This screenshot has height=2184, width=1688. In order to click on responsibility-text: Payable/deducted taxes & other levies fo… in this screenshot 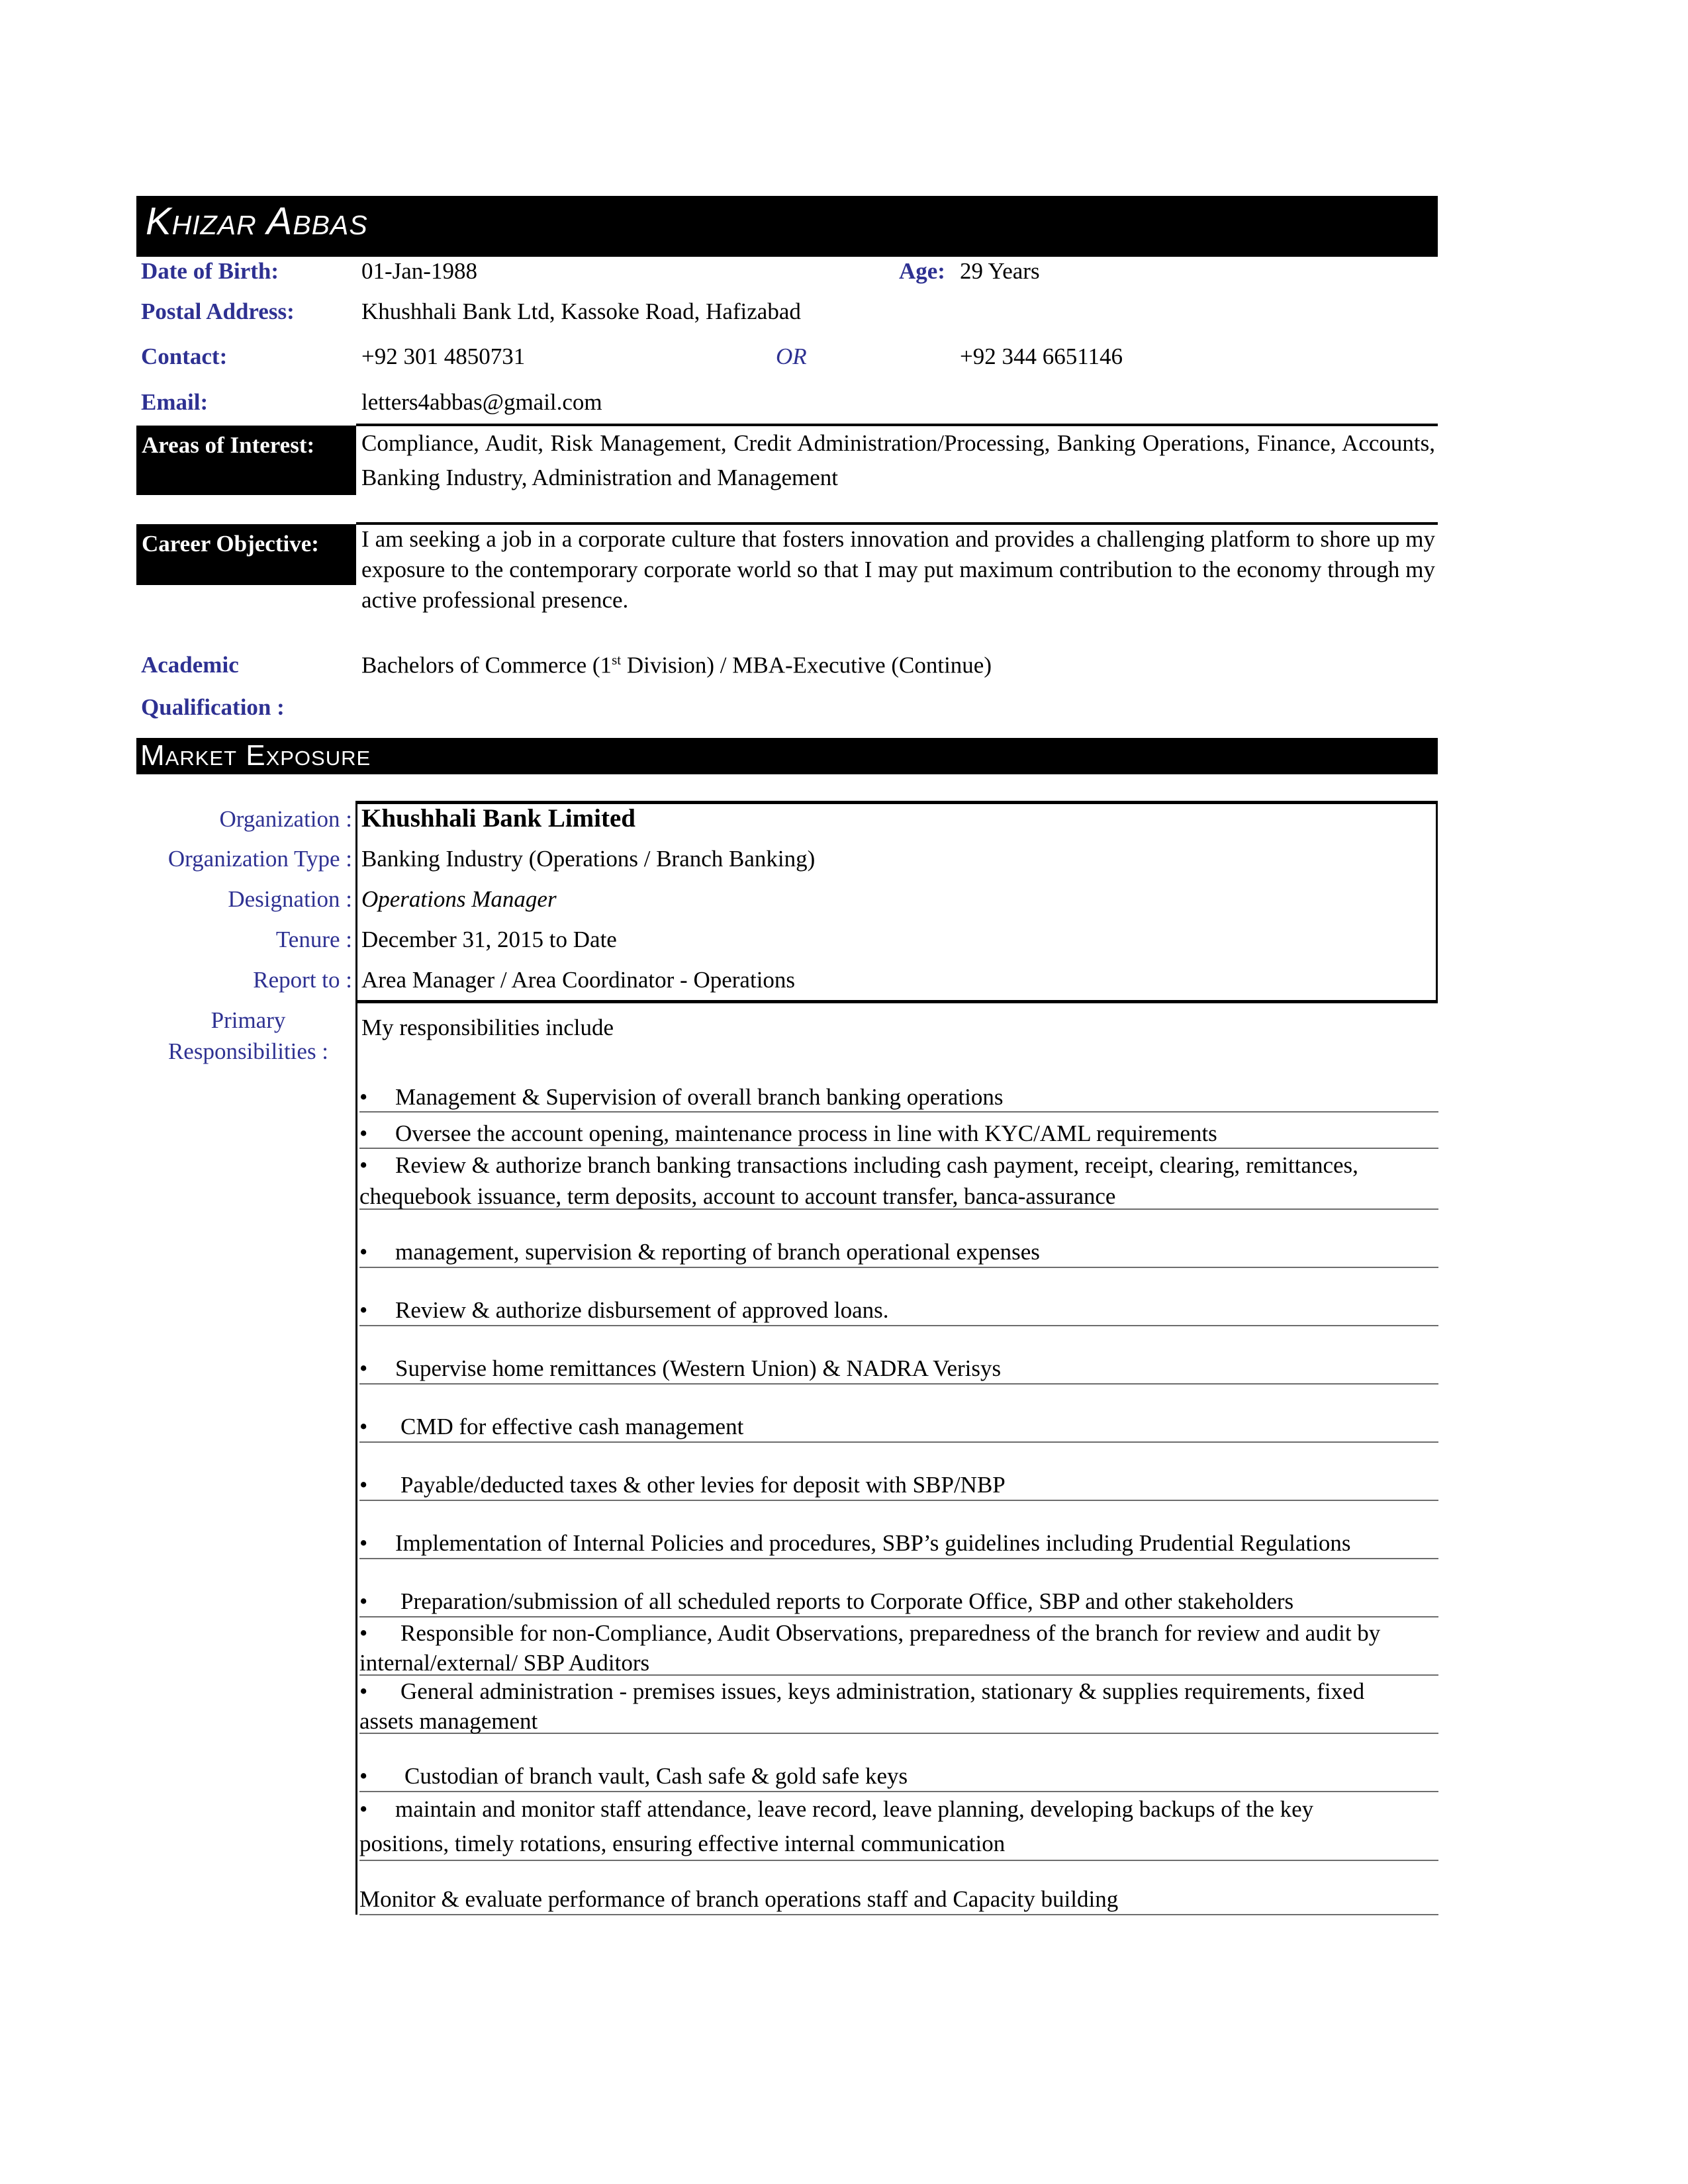, I will do `click(703, 1485)`.